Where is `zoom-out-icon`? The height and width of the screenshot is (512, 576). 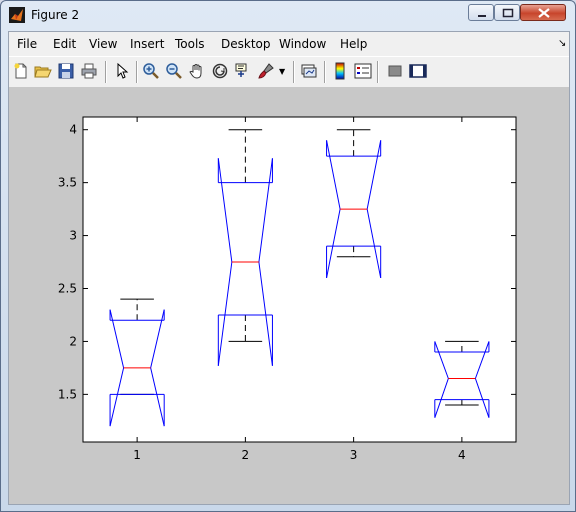 zoom-out-icon is located at coordinates (174, 71).